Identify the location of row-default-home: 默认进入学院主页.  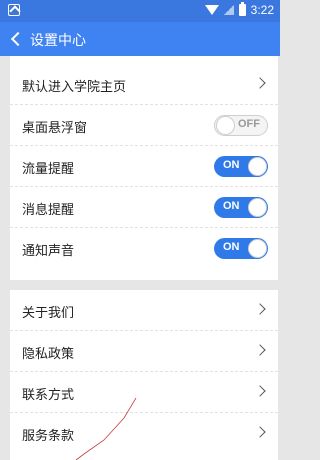
(144, 84).